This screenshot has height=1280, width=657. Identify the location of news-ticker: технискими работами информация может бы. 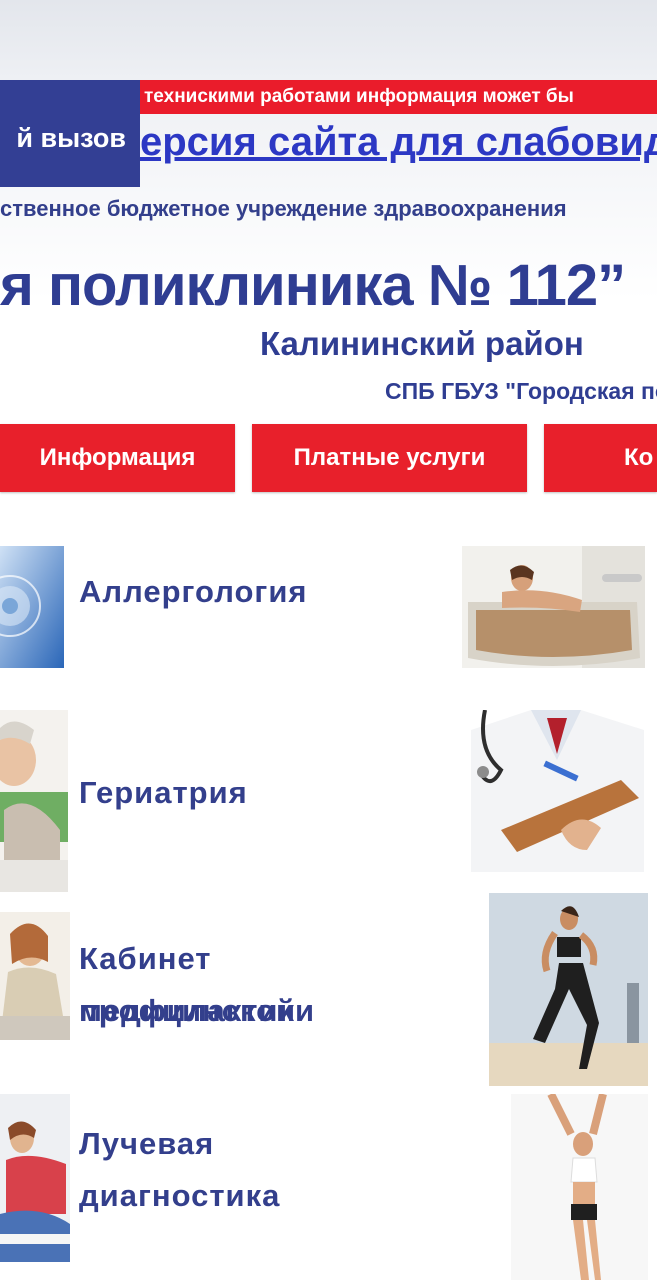
(398, 97).